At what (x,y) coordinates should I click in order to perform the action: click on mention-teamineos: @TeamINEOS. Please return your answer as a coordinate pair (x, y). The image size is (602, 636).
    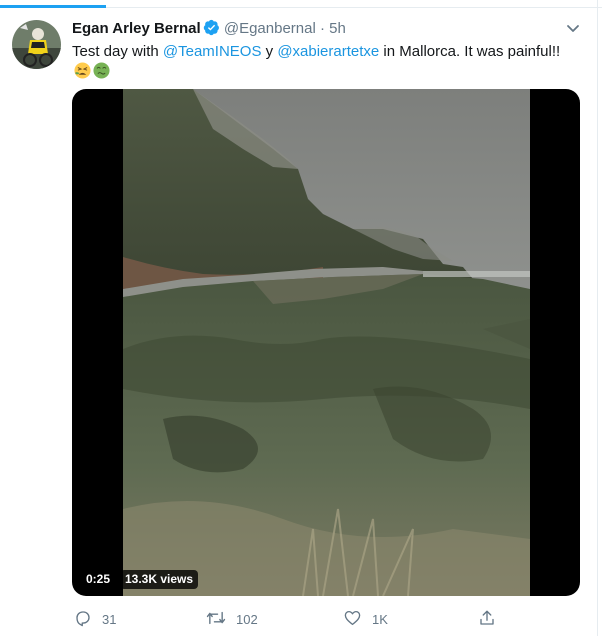
    Looking at the image, I should click on (212, 51).